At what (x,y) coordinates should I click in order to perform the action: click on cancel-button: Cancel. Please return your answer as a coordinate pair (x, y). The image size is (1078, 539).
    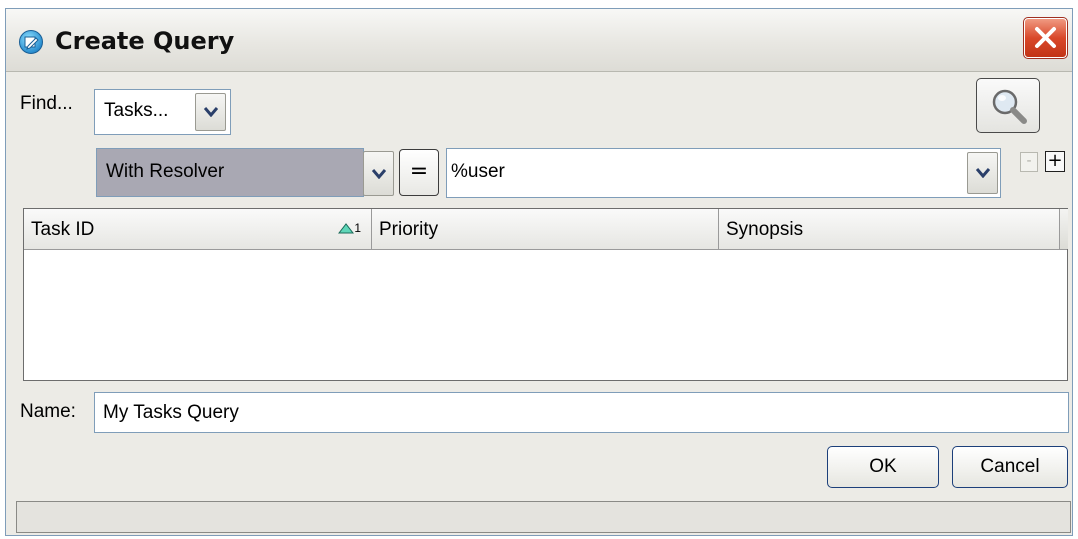
    Looking at the image, I should click on (1010, 467).